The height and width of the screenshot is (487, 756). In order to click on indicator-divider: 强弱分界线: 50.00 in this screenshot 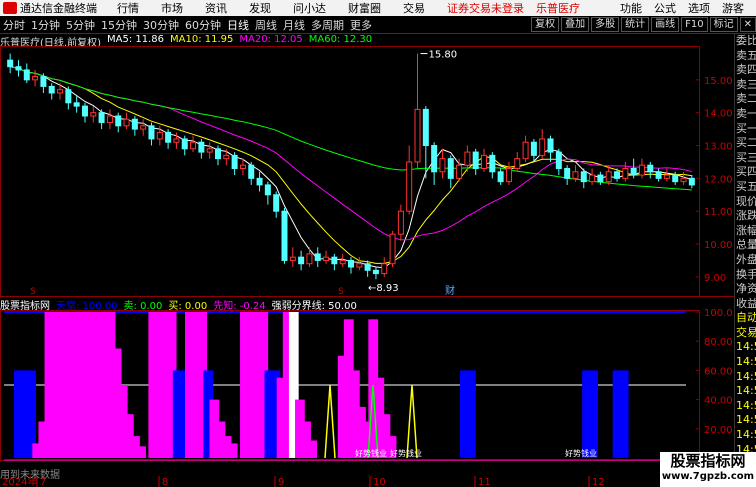, I will do `click(314, 306)`.